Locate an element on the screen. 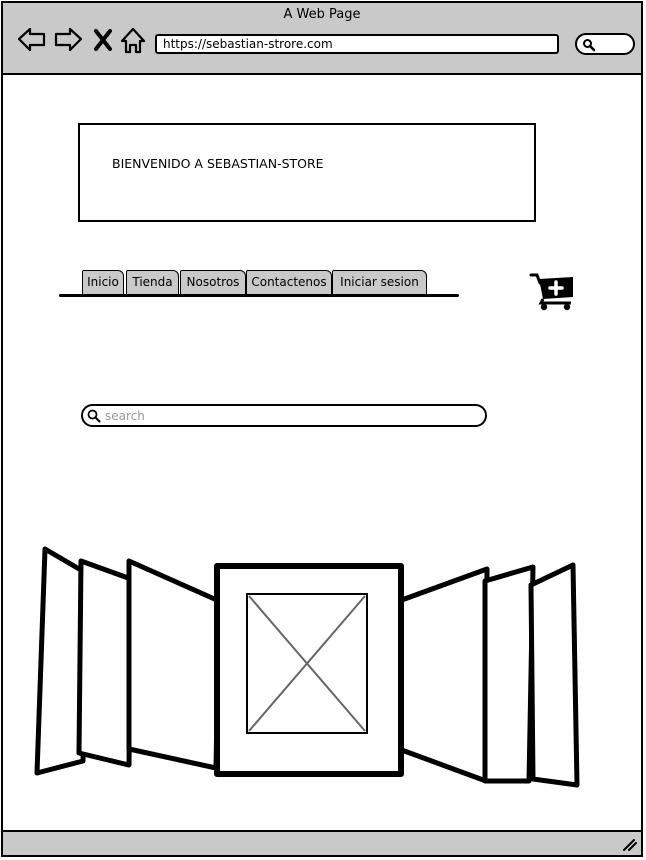 Image resolution: width=646 pixels, height=860 pixels. home-icon is located at coordinates (133, 40).